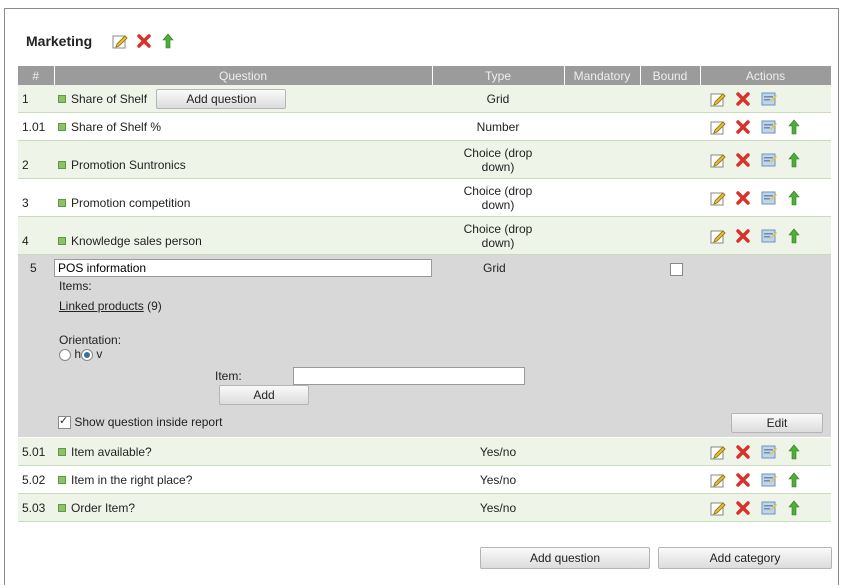 This screenshot has height=588, width=843. What do you see at coordinates (36, 159) in the screenshot?
I see `row-number: 2` at bounding box center [36, 159].